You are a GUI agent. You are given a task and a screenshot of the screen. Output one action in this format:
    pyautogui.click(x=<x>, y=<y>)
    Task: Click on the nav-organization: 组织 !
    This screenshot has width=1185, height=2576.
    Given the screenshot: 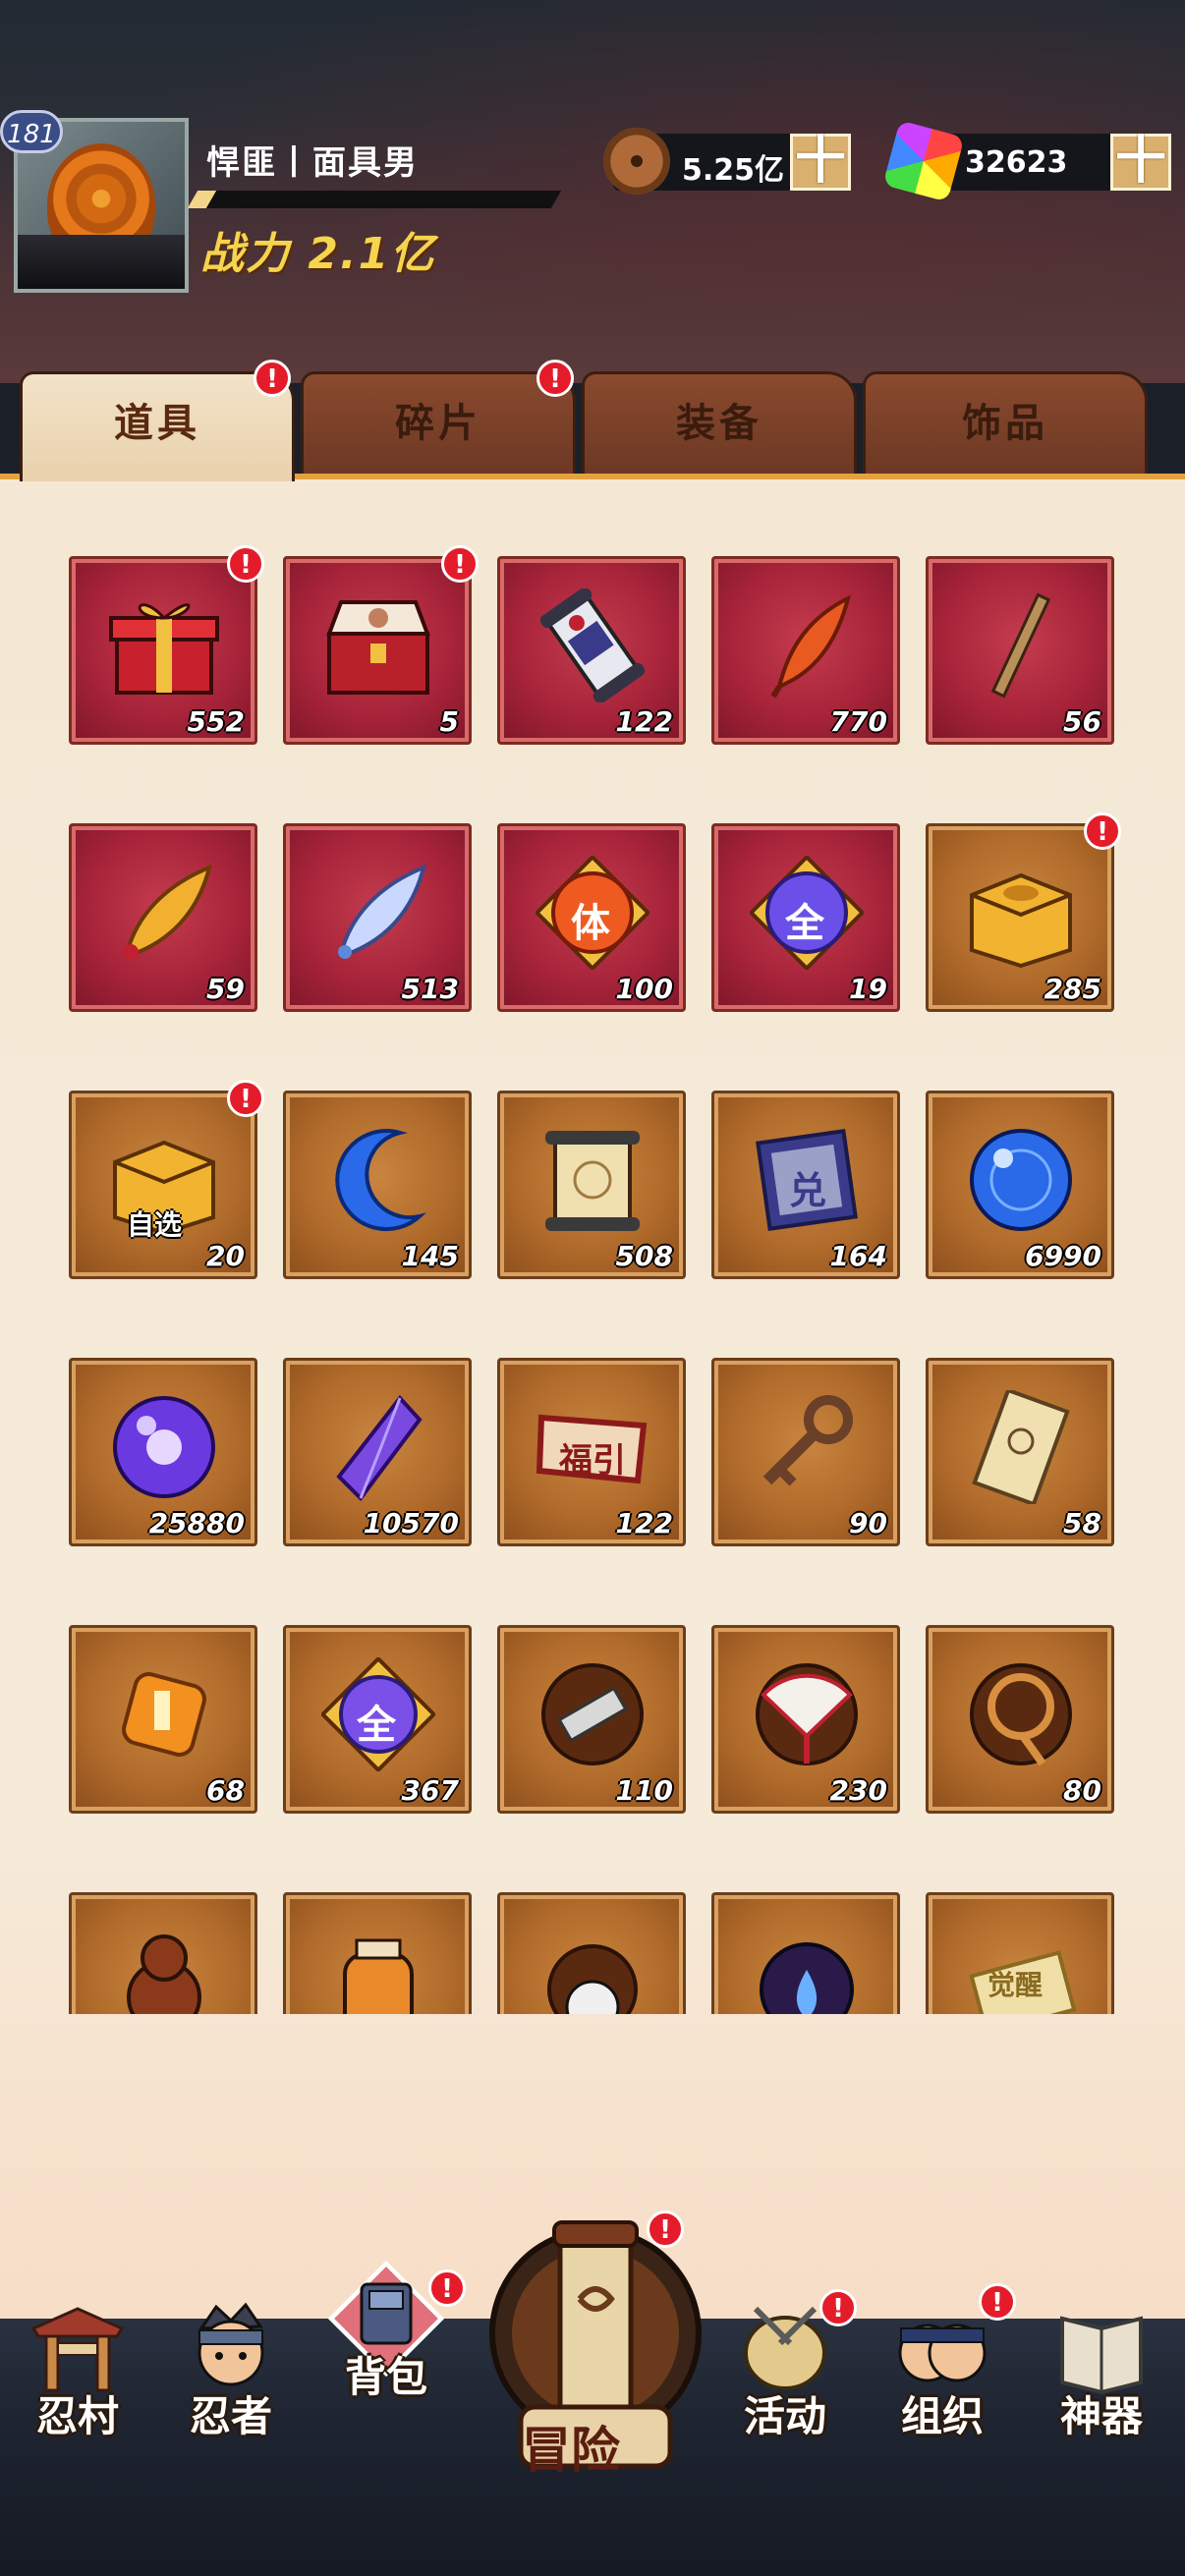 What is the action you would take?
    pyautogui.click(x=943, y=2379)
    